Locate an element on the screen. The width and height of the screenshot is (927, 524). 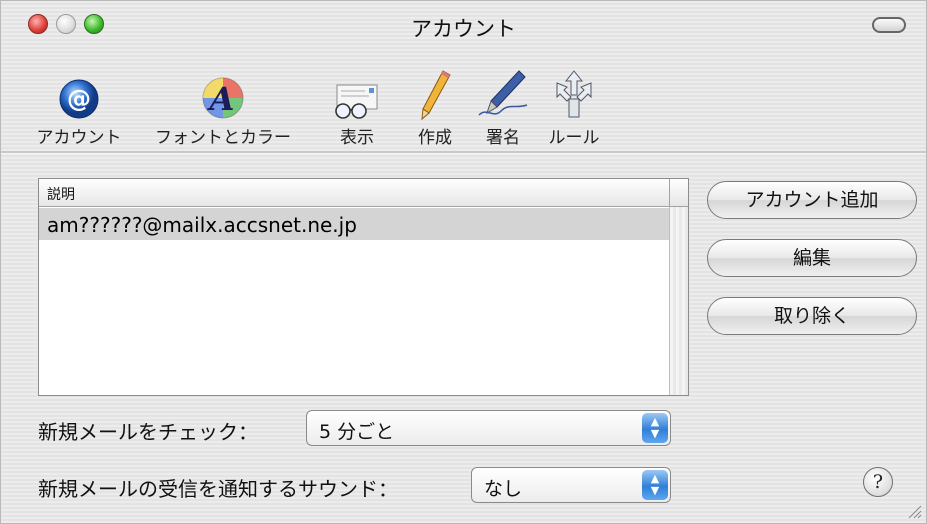
title-bar: アカウント is located at coordinates (463, 21).